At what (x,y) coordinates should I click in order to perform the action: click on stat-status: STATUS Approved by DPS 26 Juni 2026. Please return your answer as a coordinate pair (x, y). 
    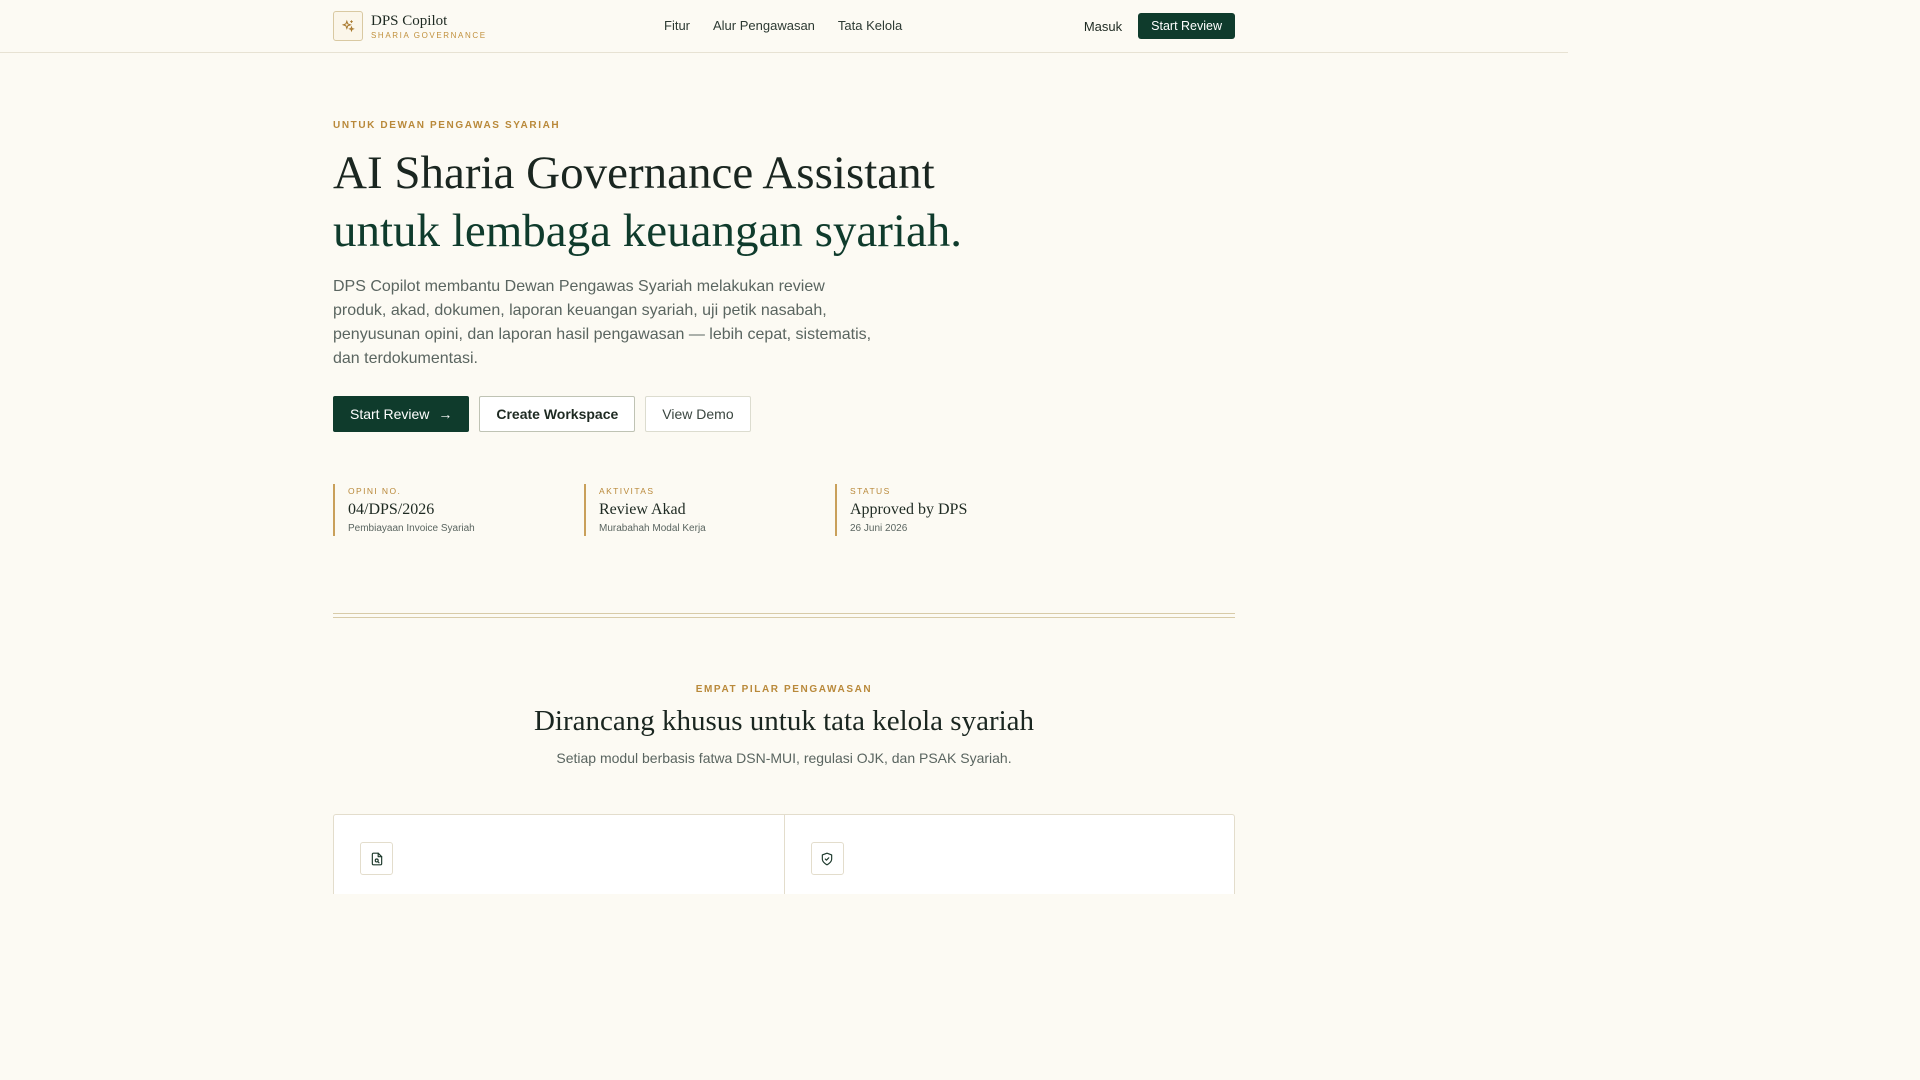
    Looking at the image, I should click on (960, 510).